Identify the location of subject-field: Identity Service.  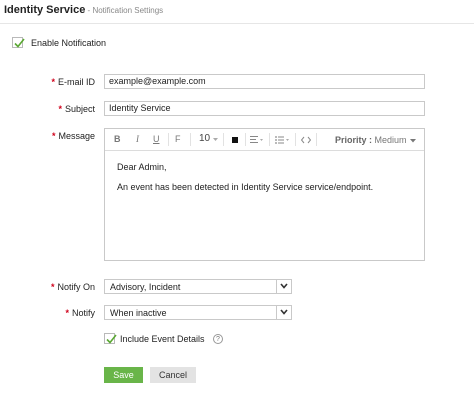
(264, 108).